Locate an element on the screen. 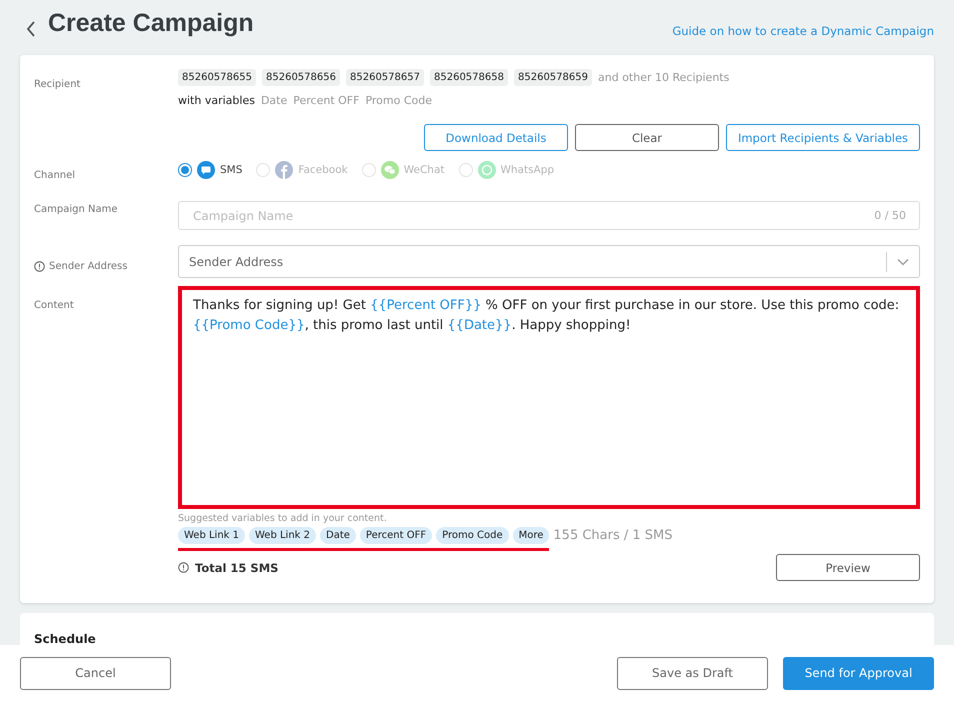 This screenshot has height=701, width=954. sender-select: Sender Address is located at coordinates (549, 261).